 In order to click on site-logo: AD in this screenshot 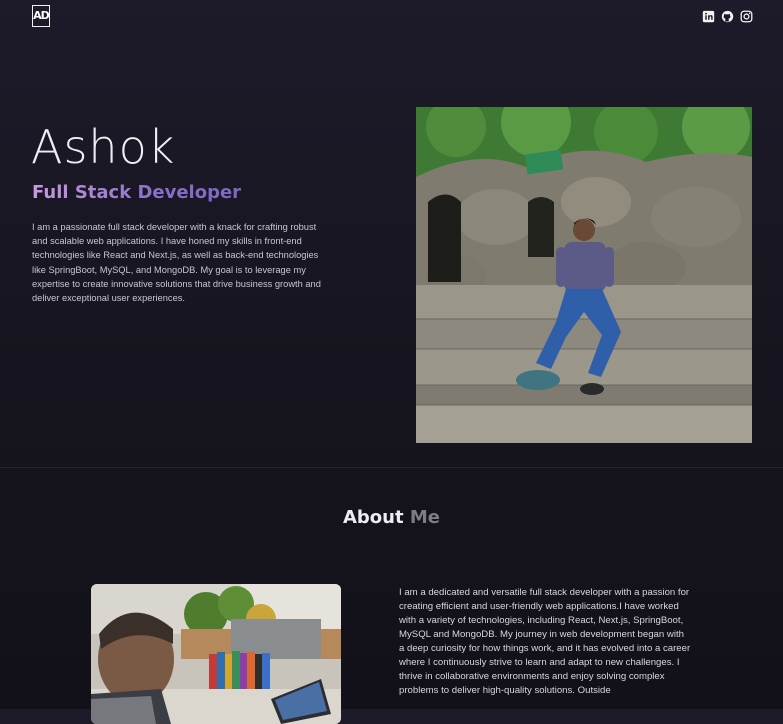, I will do `click(41, 16)`.